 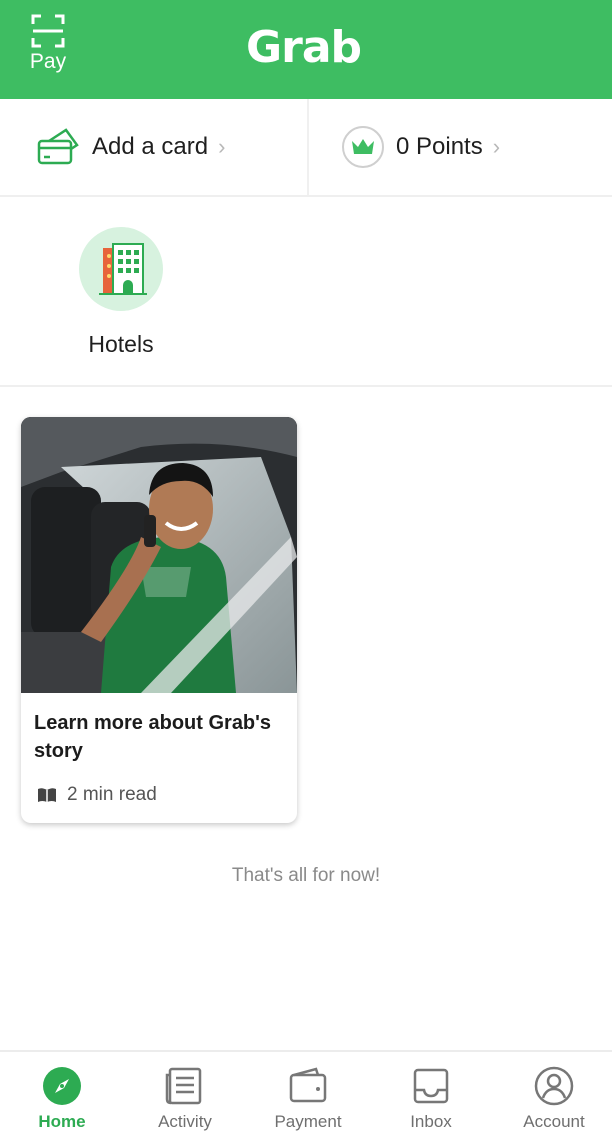 What do you see at coordinates (62, 1086) in the screenshot?
I see `compass-icon` at bounding box center [62, 1086].